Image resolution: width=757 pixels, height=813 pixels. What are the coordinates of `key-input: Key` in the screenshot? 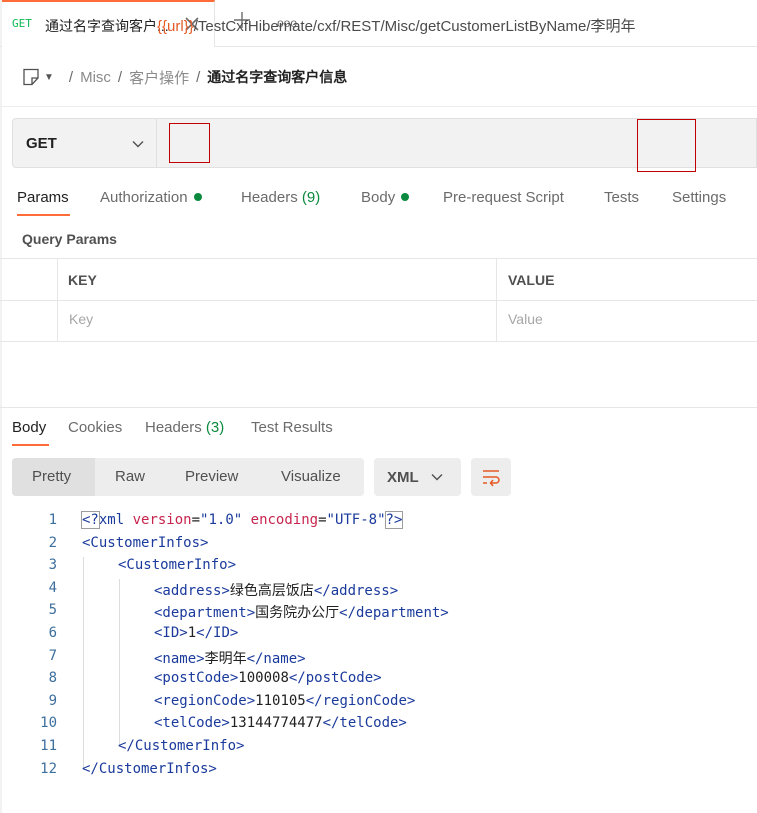 It's located at (81, 319).